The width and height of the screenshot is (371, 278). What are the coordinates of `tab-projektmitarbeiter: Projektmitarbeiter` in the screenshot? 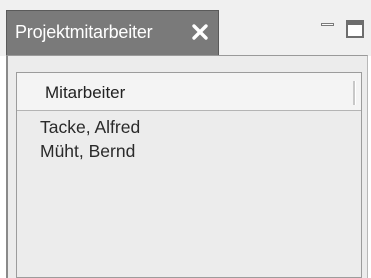 It's located at (112, 33).